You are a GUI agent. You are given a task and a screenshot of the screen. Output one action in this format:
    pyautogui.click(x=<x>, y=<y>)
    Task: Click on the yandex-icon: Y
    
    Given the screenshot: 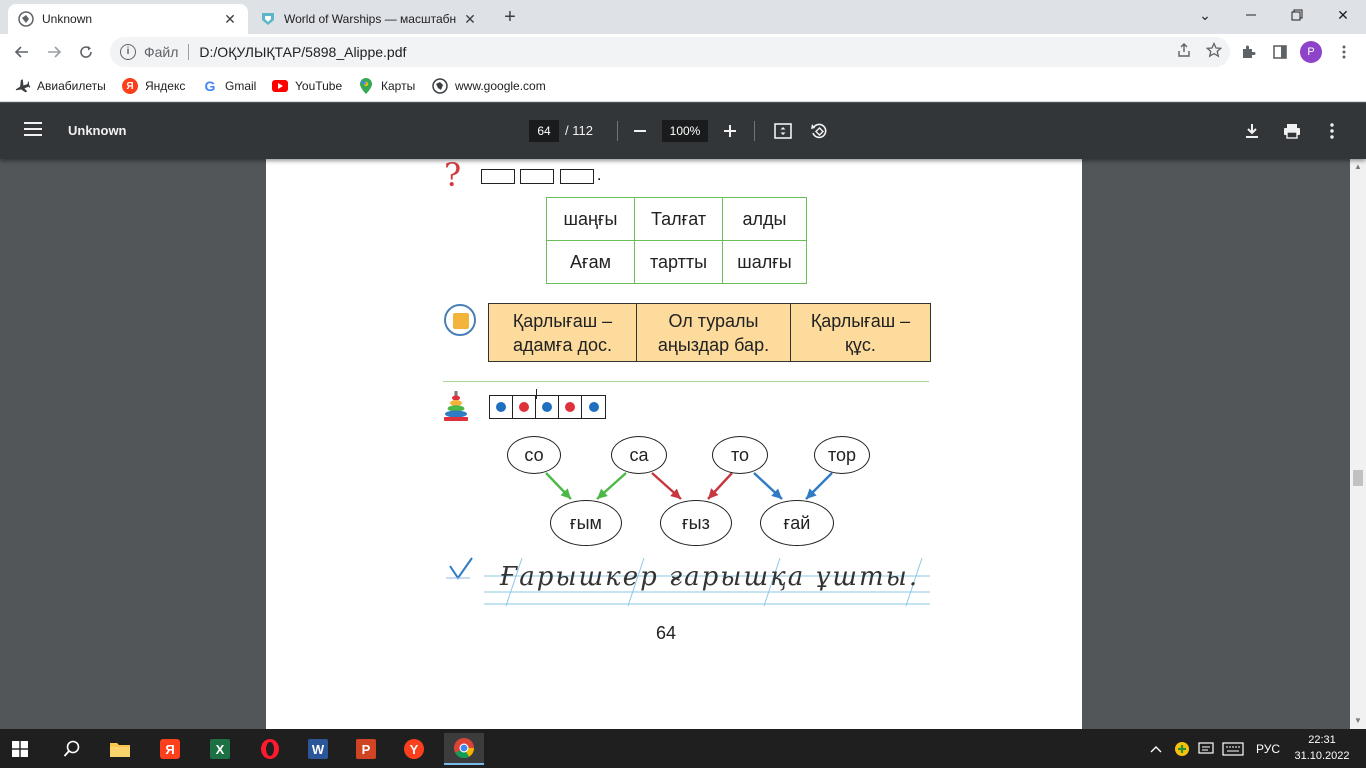 What is the action you would take?
    pyautogui.click(x=414, y=749)
    